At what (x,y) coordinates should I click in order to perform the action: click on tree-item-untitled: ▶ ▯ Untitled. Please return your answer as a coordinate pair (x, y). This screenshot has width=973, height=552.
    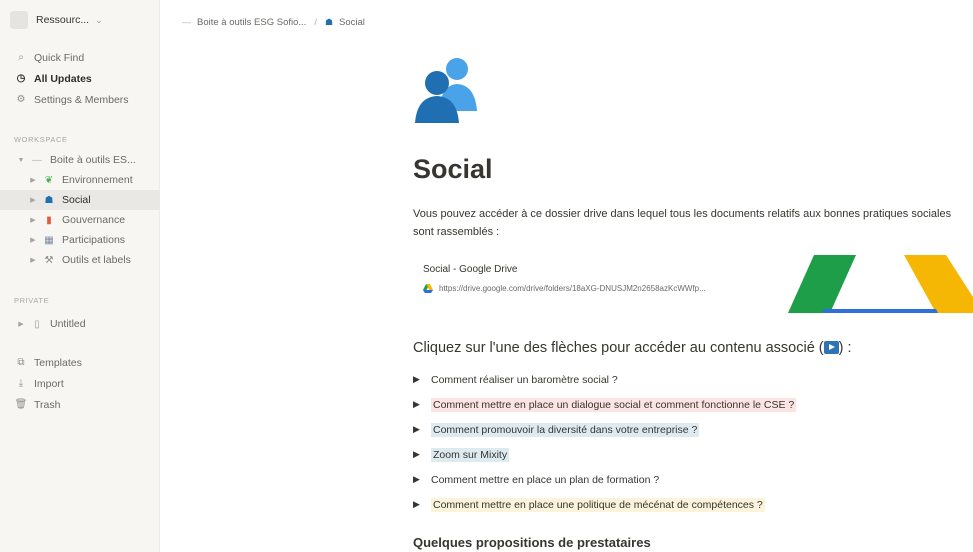
    Looking at the image, I should click on (80, 324).